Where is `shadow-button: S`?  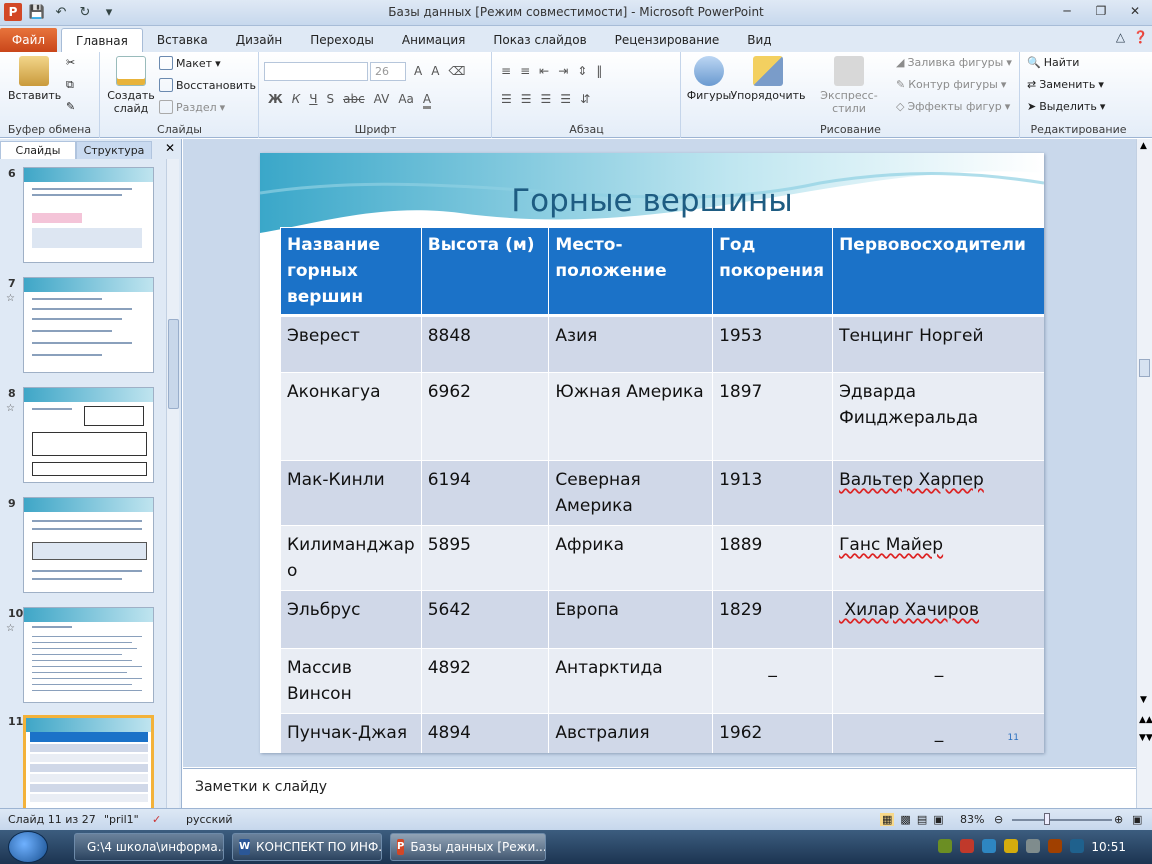 shadow-button: S is located at coordinates (330, 100).